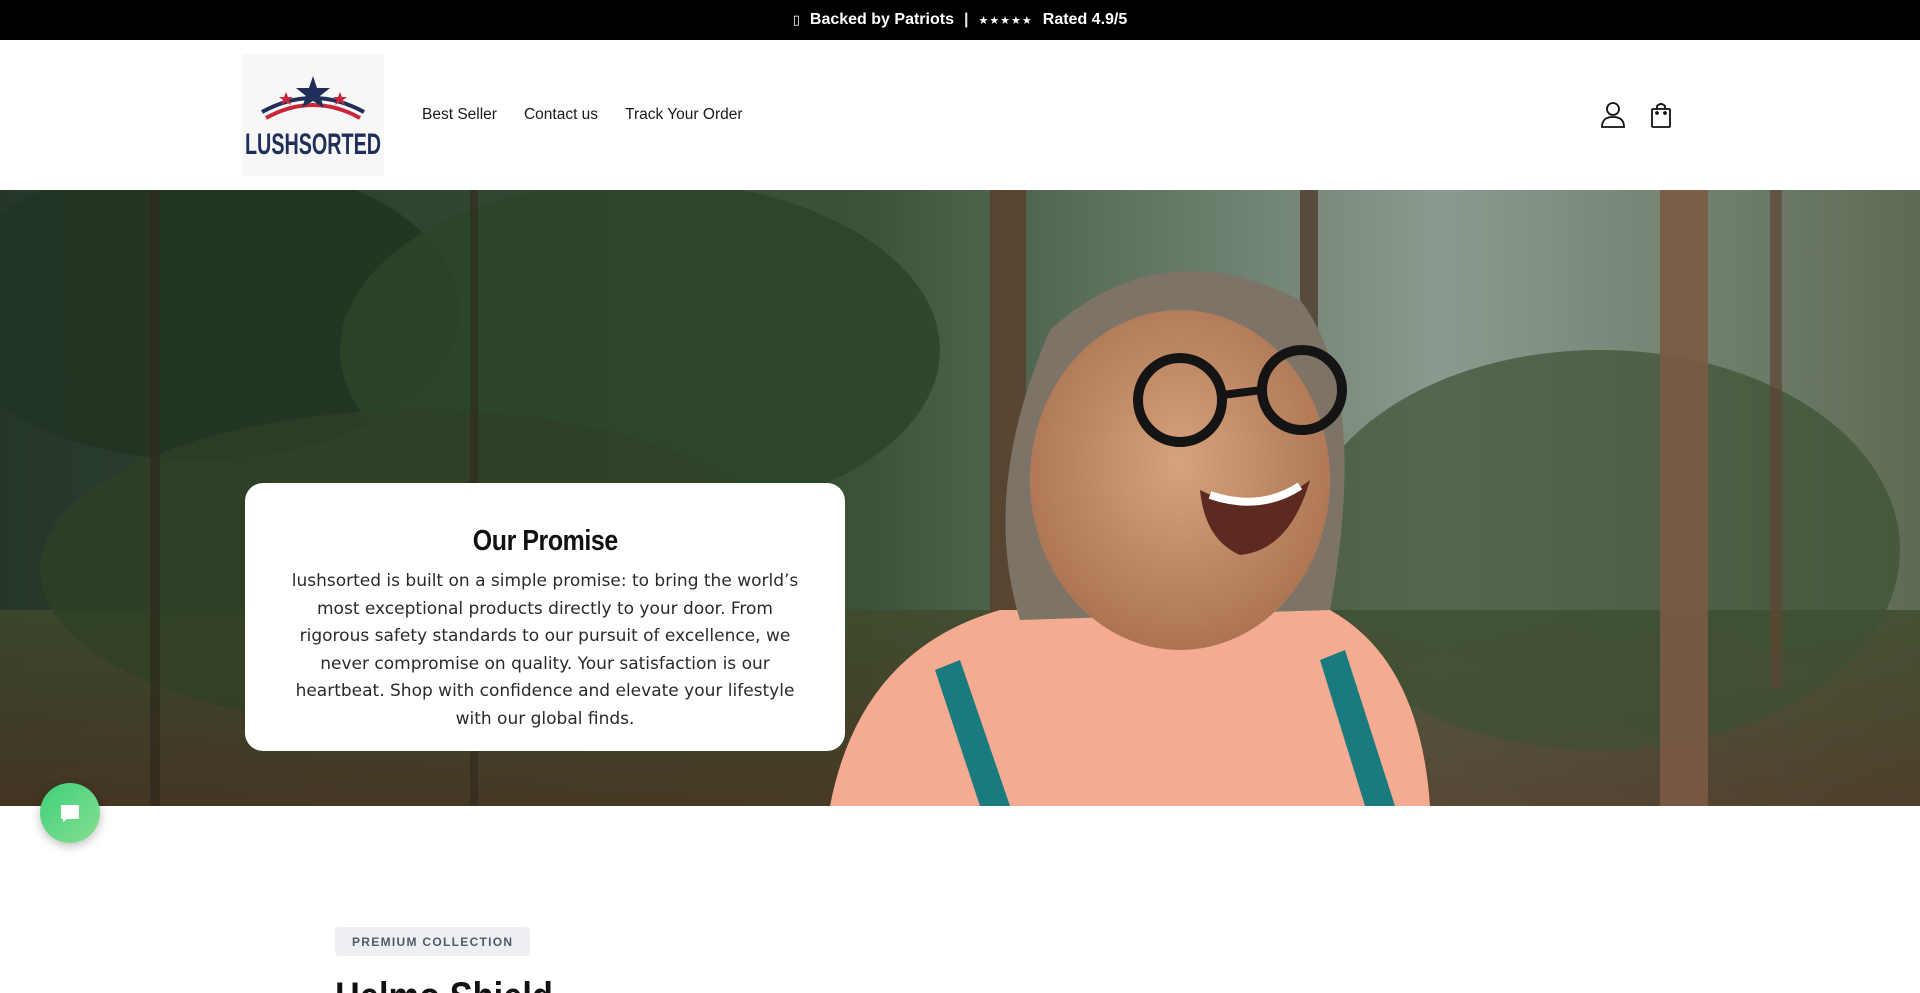  Describe the element at coordinates (683, 115) in the screenshot. I see `nav-track-order: Track Your Order` at that location.